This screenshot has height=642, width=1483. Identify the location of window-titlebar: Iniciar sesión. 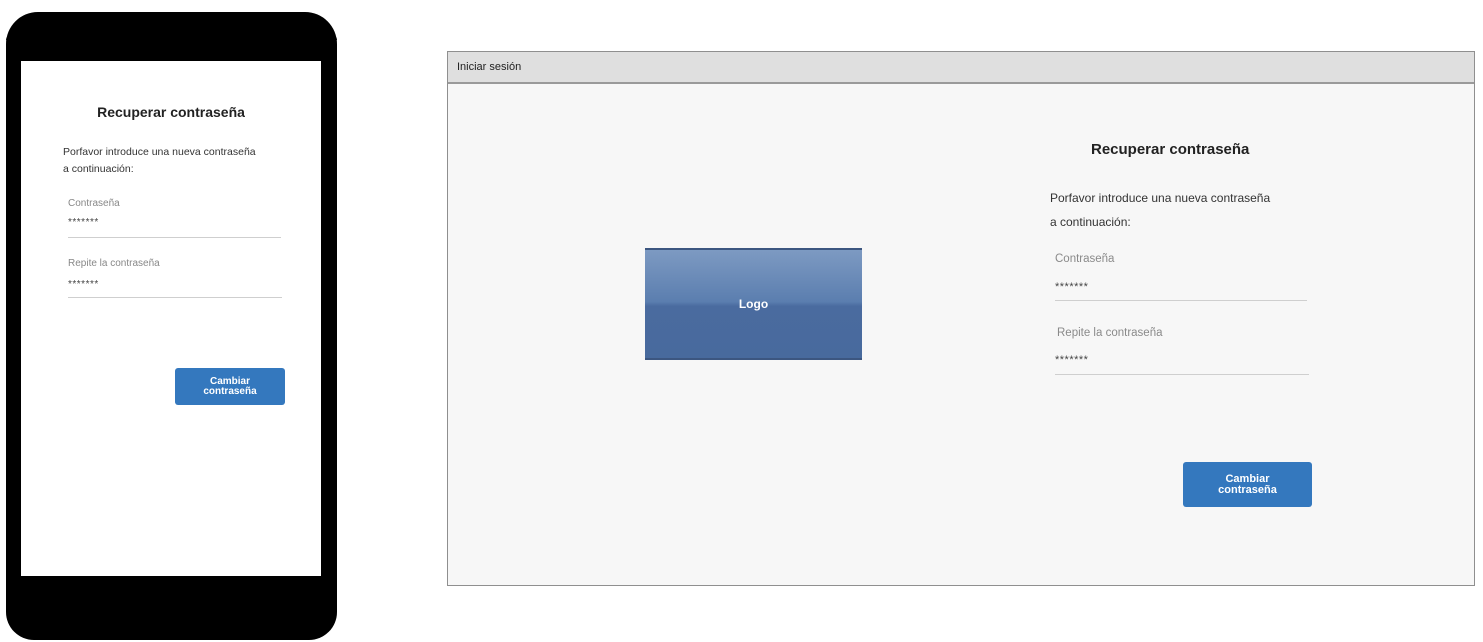
(961, 68).